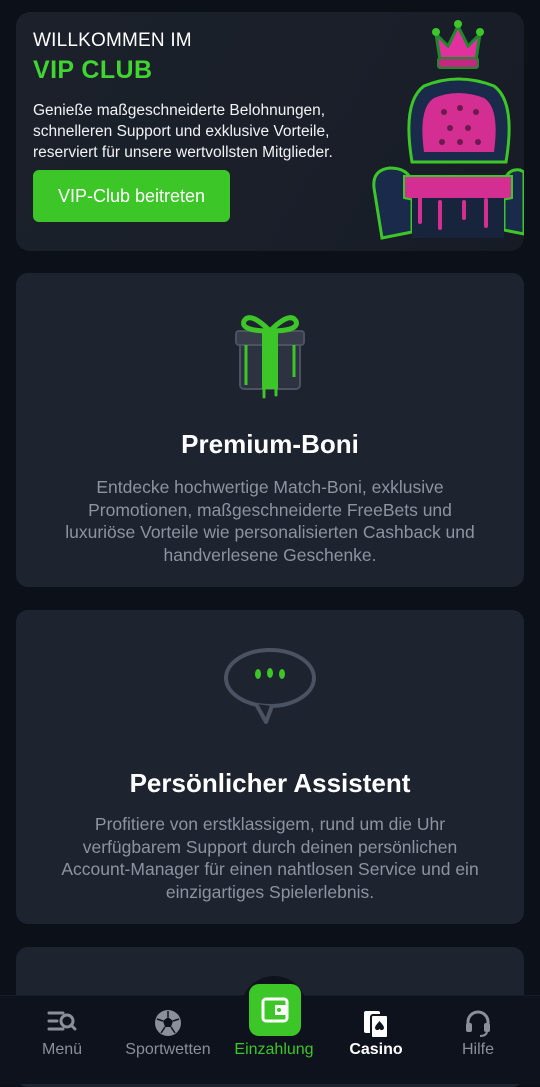  Describe the element at coordinates (270, 357) in the screenshot. I see `gift-icon` at that location.